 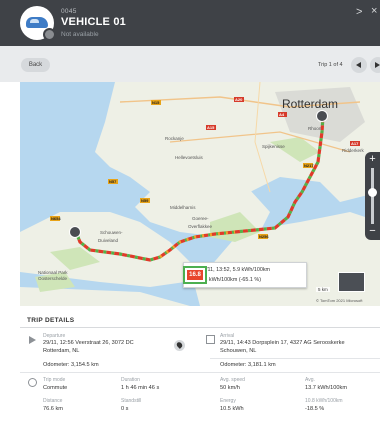 What do you see at coordinates (210, 339) in the screenshot?
I see `arrival-icon` at bounding box center [210, 339].